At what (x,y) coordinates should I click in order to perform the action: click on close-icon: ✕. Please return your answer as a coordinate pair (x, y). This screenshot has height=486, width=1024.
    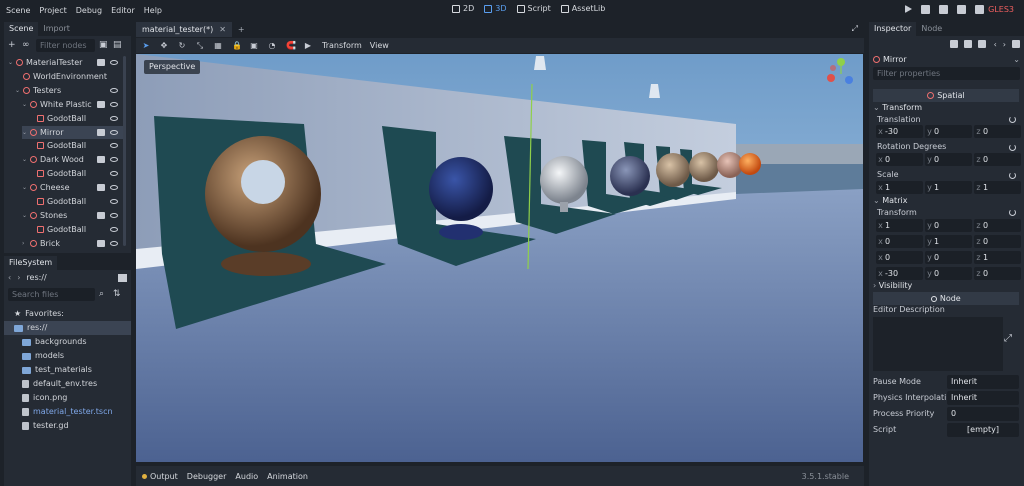
    Looking at the image, I should click on (222, 29).